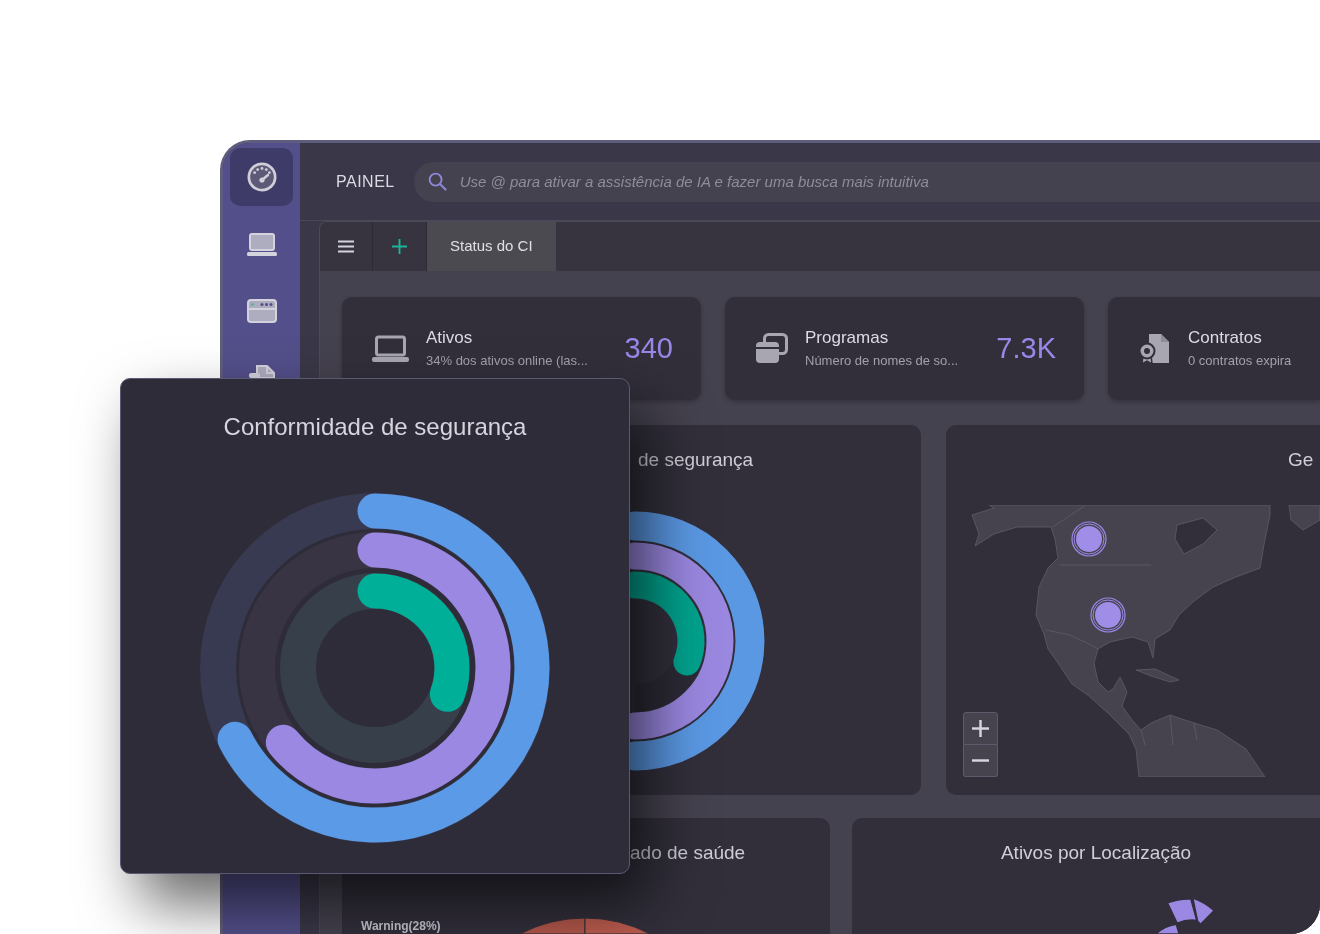 This screenshot has width=1320, height=934. What do you see at coordinates (1301, 460) in the screenshot?
I see `panel-title: Ge` at bounding box center [1301, 460].